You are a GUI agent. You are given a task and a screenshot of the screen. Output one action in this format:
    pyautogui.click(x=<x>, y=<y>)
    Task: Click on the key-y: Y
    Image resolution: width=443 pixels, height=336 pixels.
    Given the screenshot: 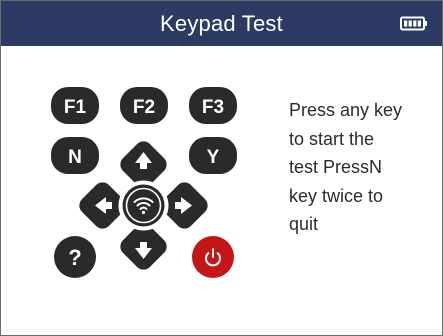 What is the action you would take?
    pyautogui.click(x=213, y=155)
    